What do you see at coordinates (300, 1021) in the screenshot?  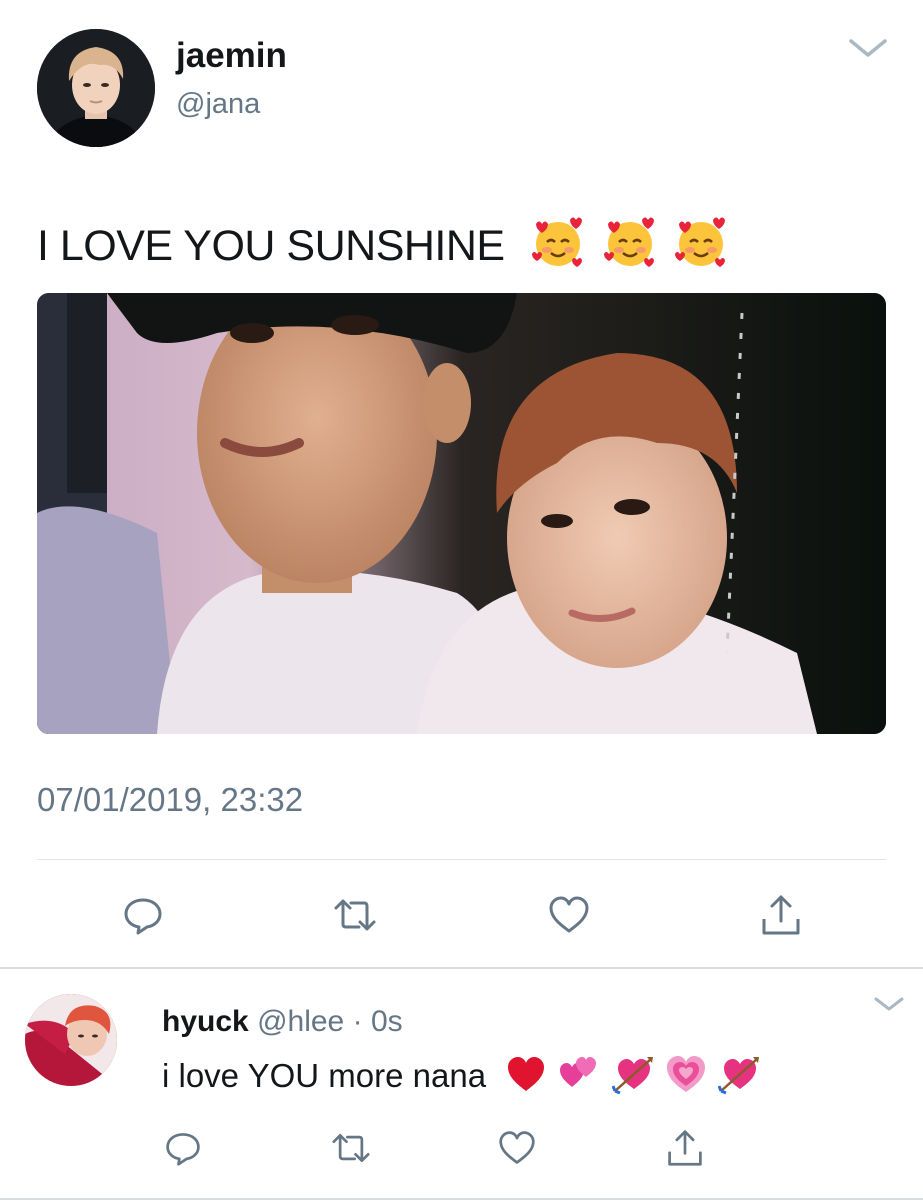 I see `user-handle: @hlee` at bounding box center [300, 1021].